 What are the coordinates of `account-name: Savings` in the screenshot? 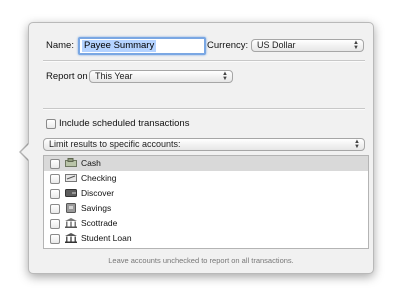 It's located at (96, 208).